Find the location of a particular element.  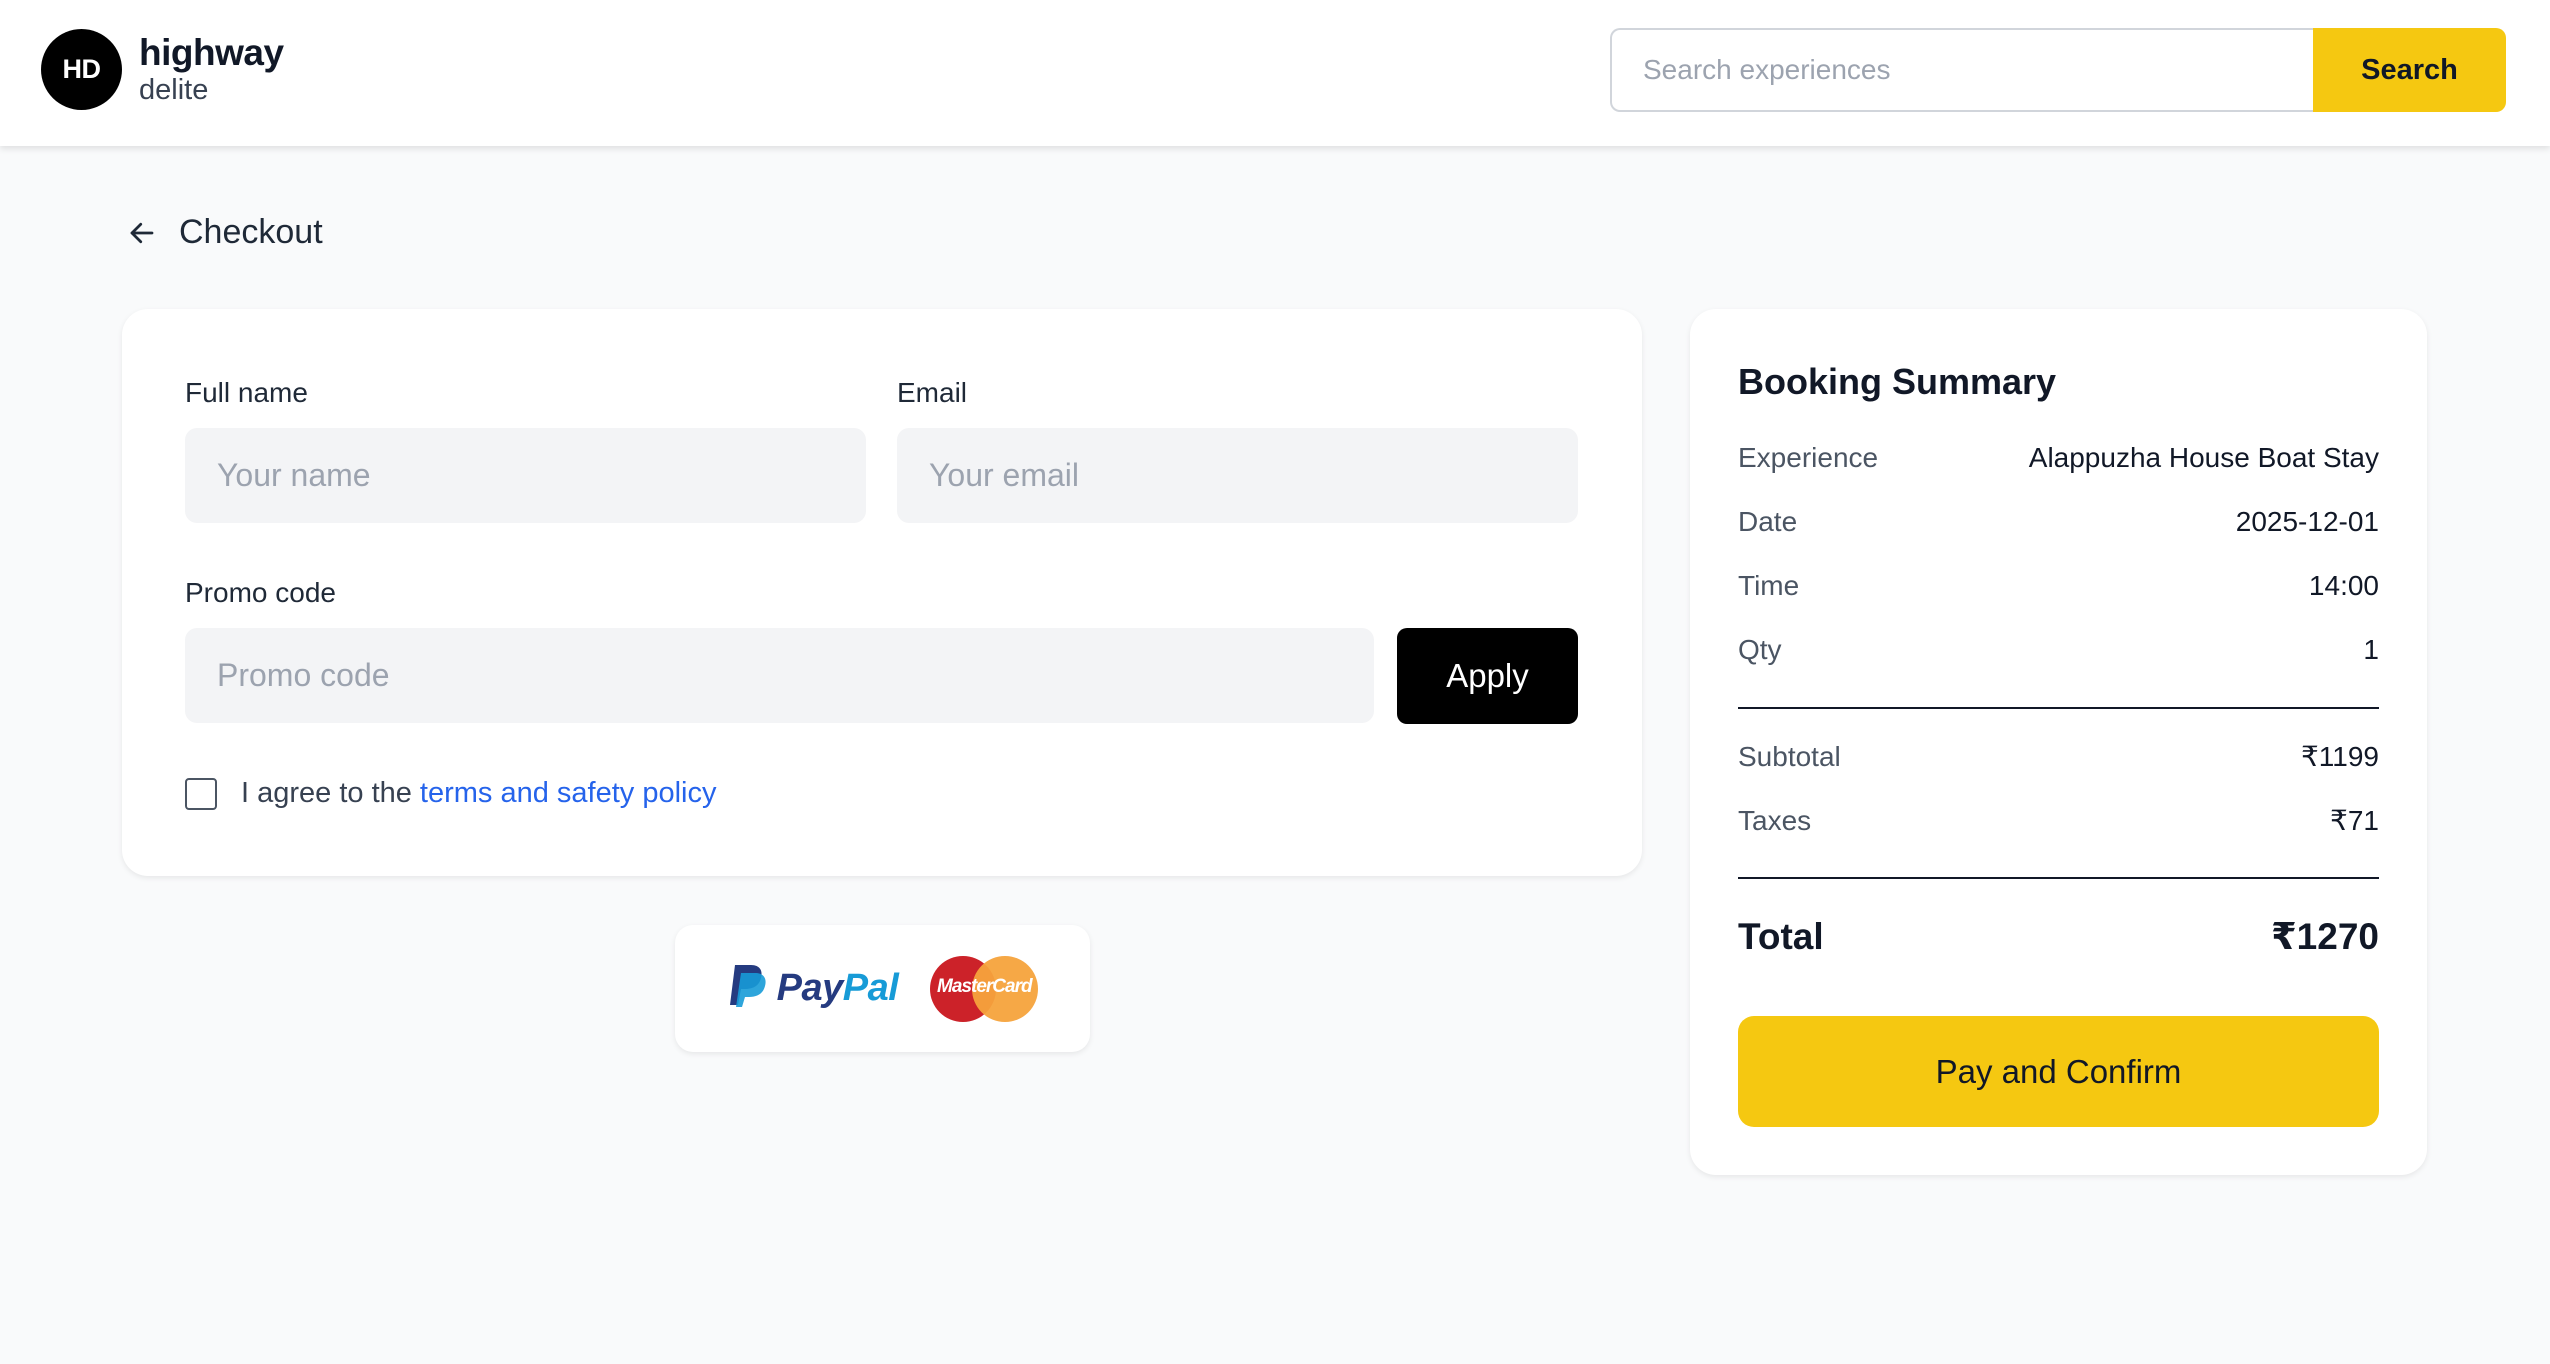

taxes-label: Taxes is located at coordinates (1775, 820).